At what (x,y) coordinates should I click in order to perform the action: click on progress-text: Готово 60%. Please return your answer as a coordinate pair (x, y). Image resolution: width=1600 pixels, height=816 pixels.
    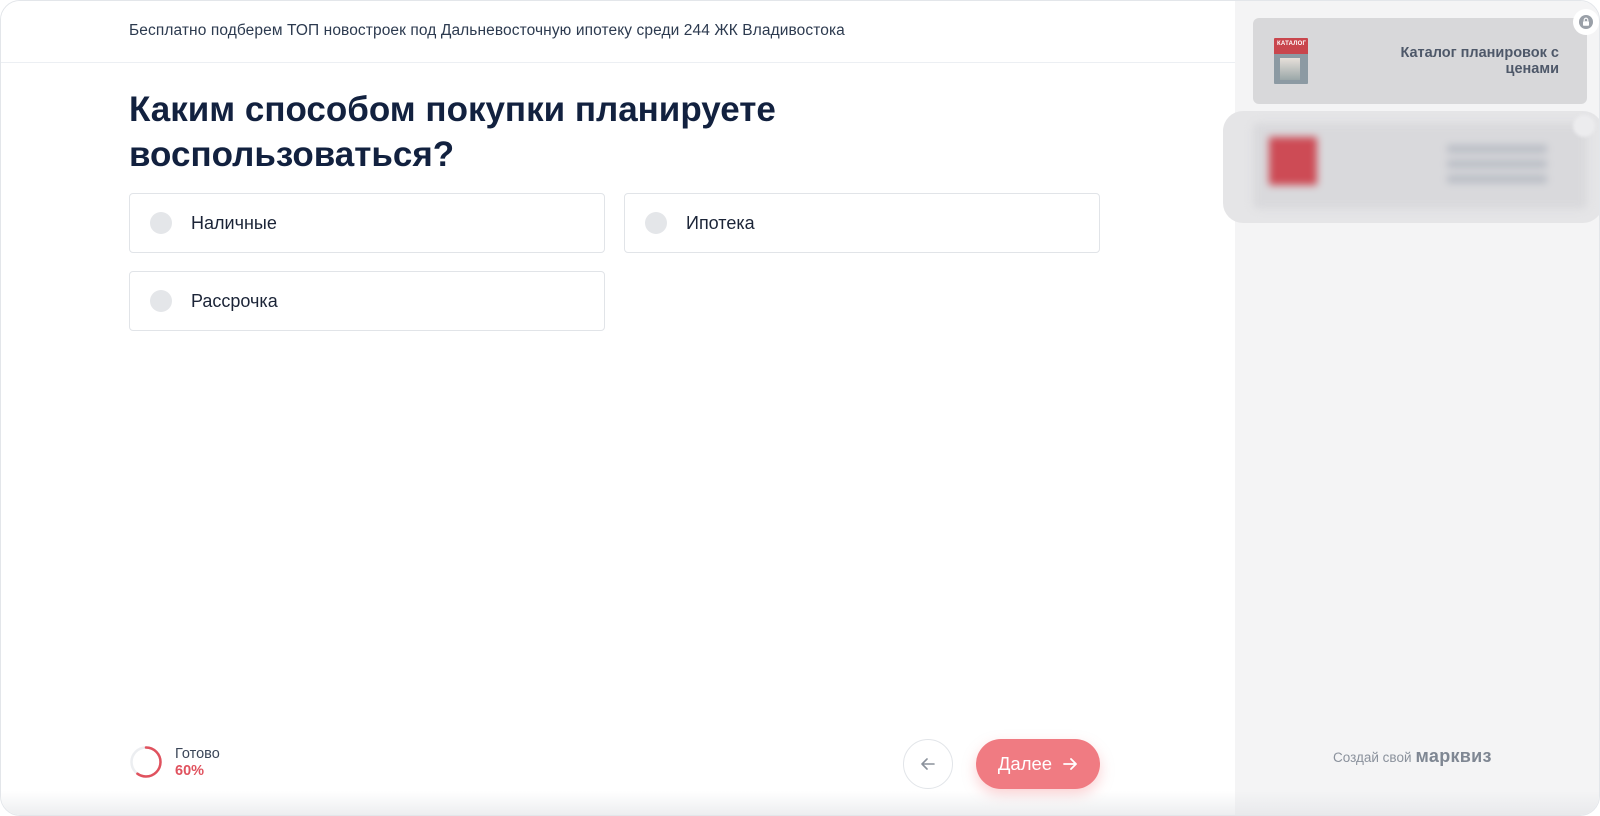
    Looking at the image, I should click on (197, 763).